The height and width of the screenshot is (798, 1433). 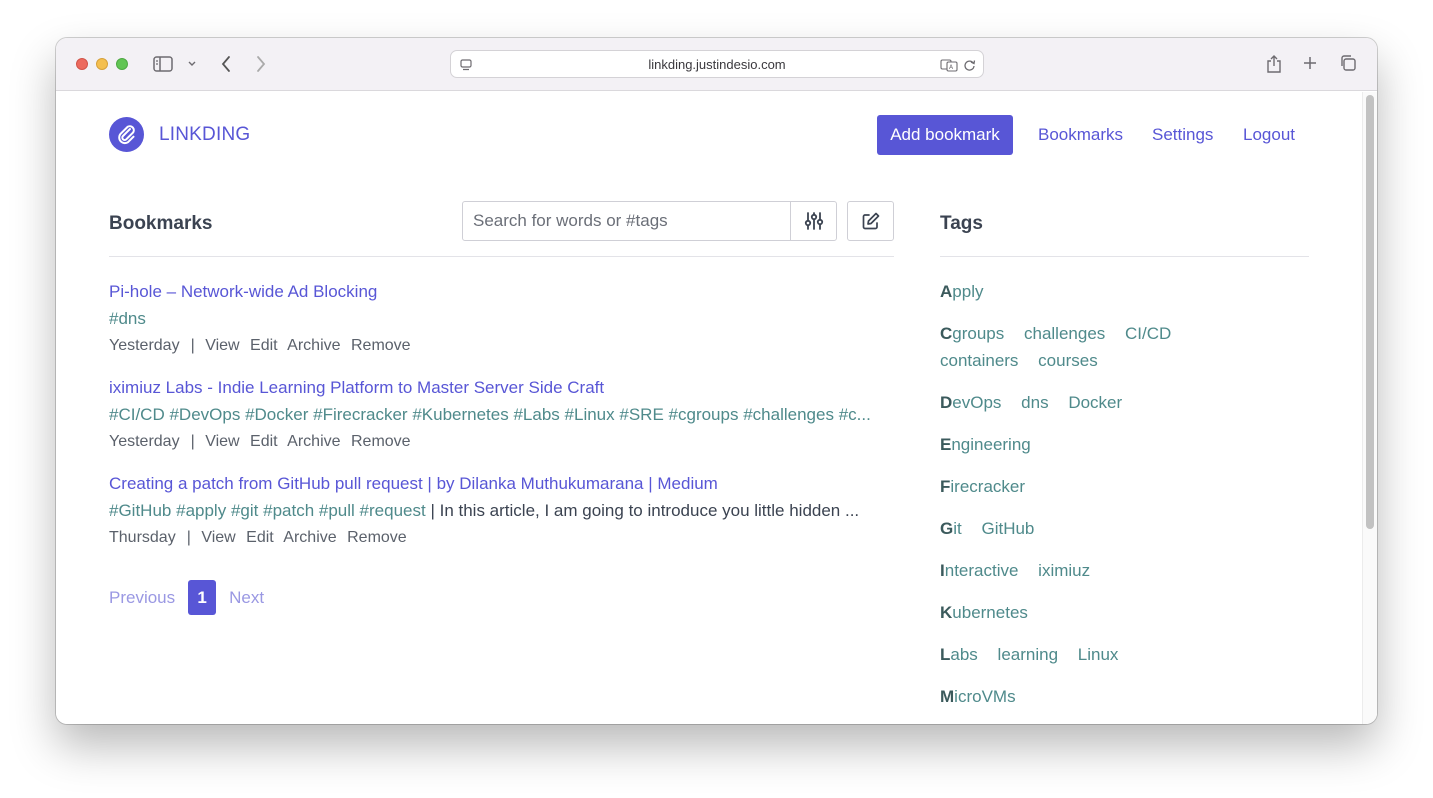 What do you see at coordinates (201, 510) in the screenshot?
I see `tag-link: #apply` at bounding box center [201, 510].